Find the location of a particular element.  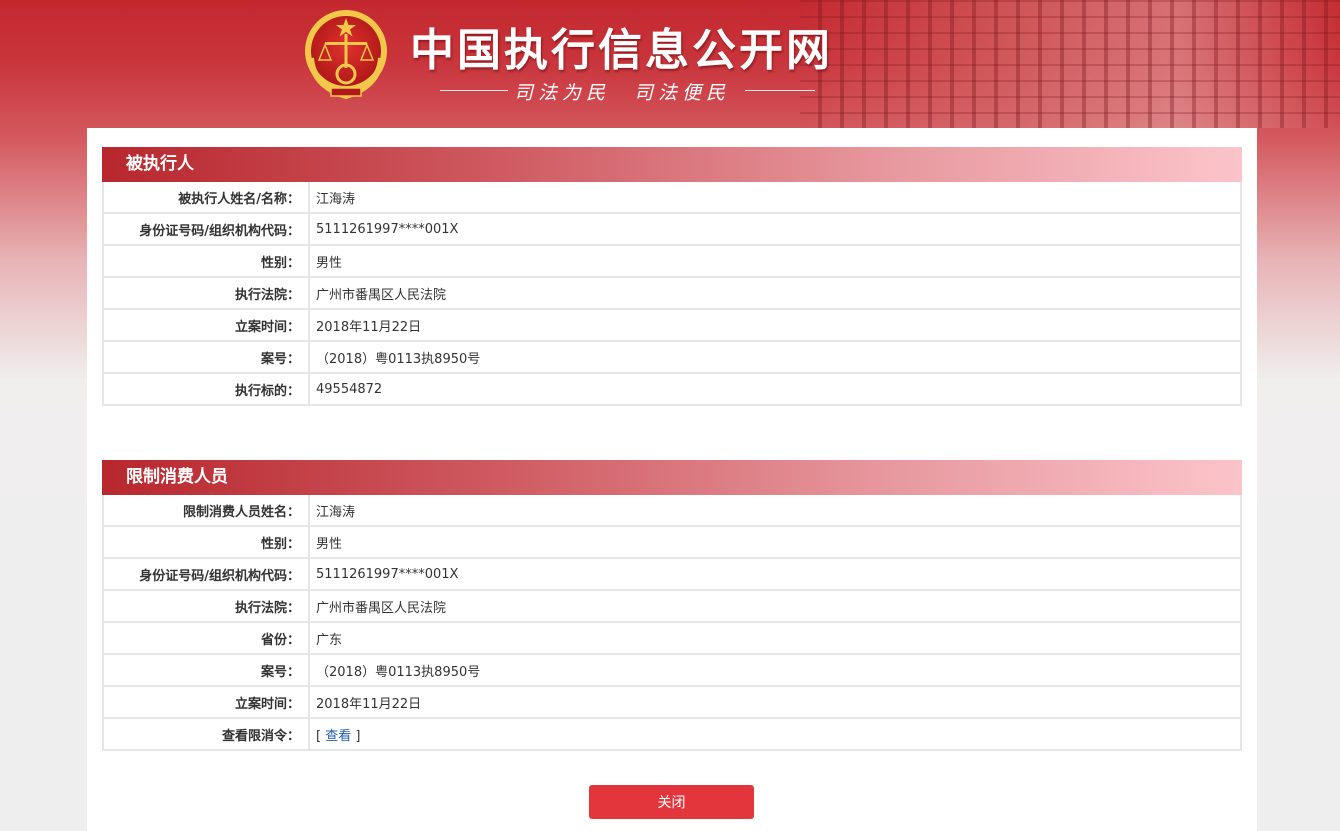

table-row: 被执行人姓名/名称： 江海涛 is located at coordinates (672, 198).